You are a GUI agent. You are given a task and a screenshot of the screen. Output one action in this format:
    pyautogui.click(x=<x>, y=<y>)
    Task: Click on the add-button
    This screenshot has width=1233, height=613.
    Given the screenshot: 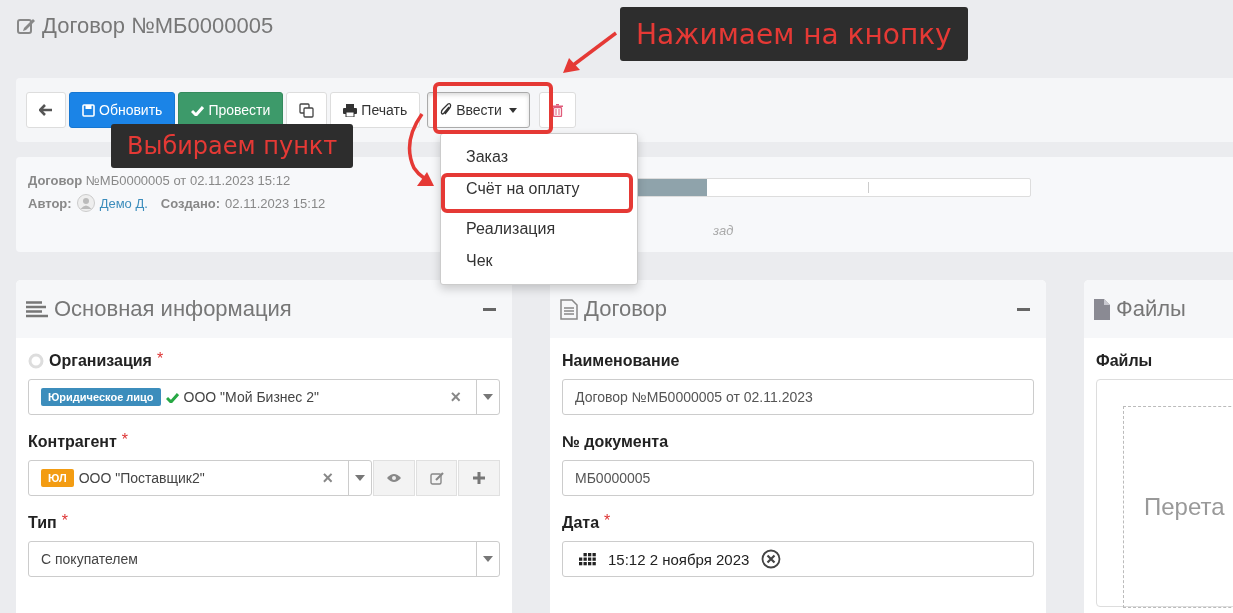 What is the action you would take?
    pyautogui.click(x=479, y=478)
    